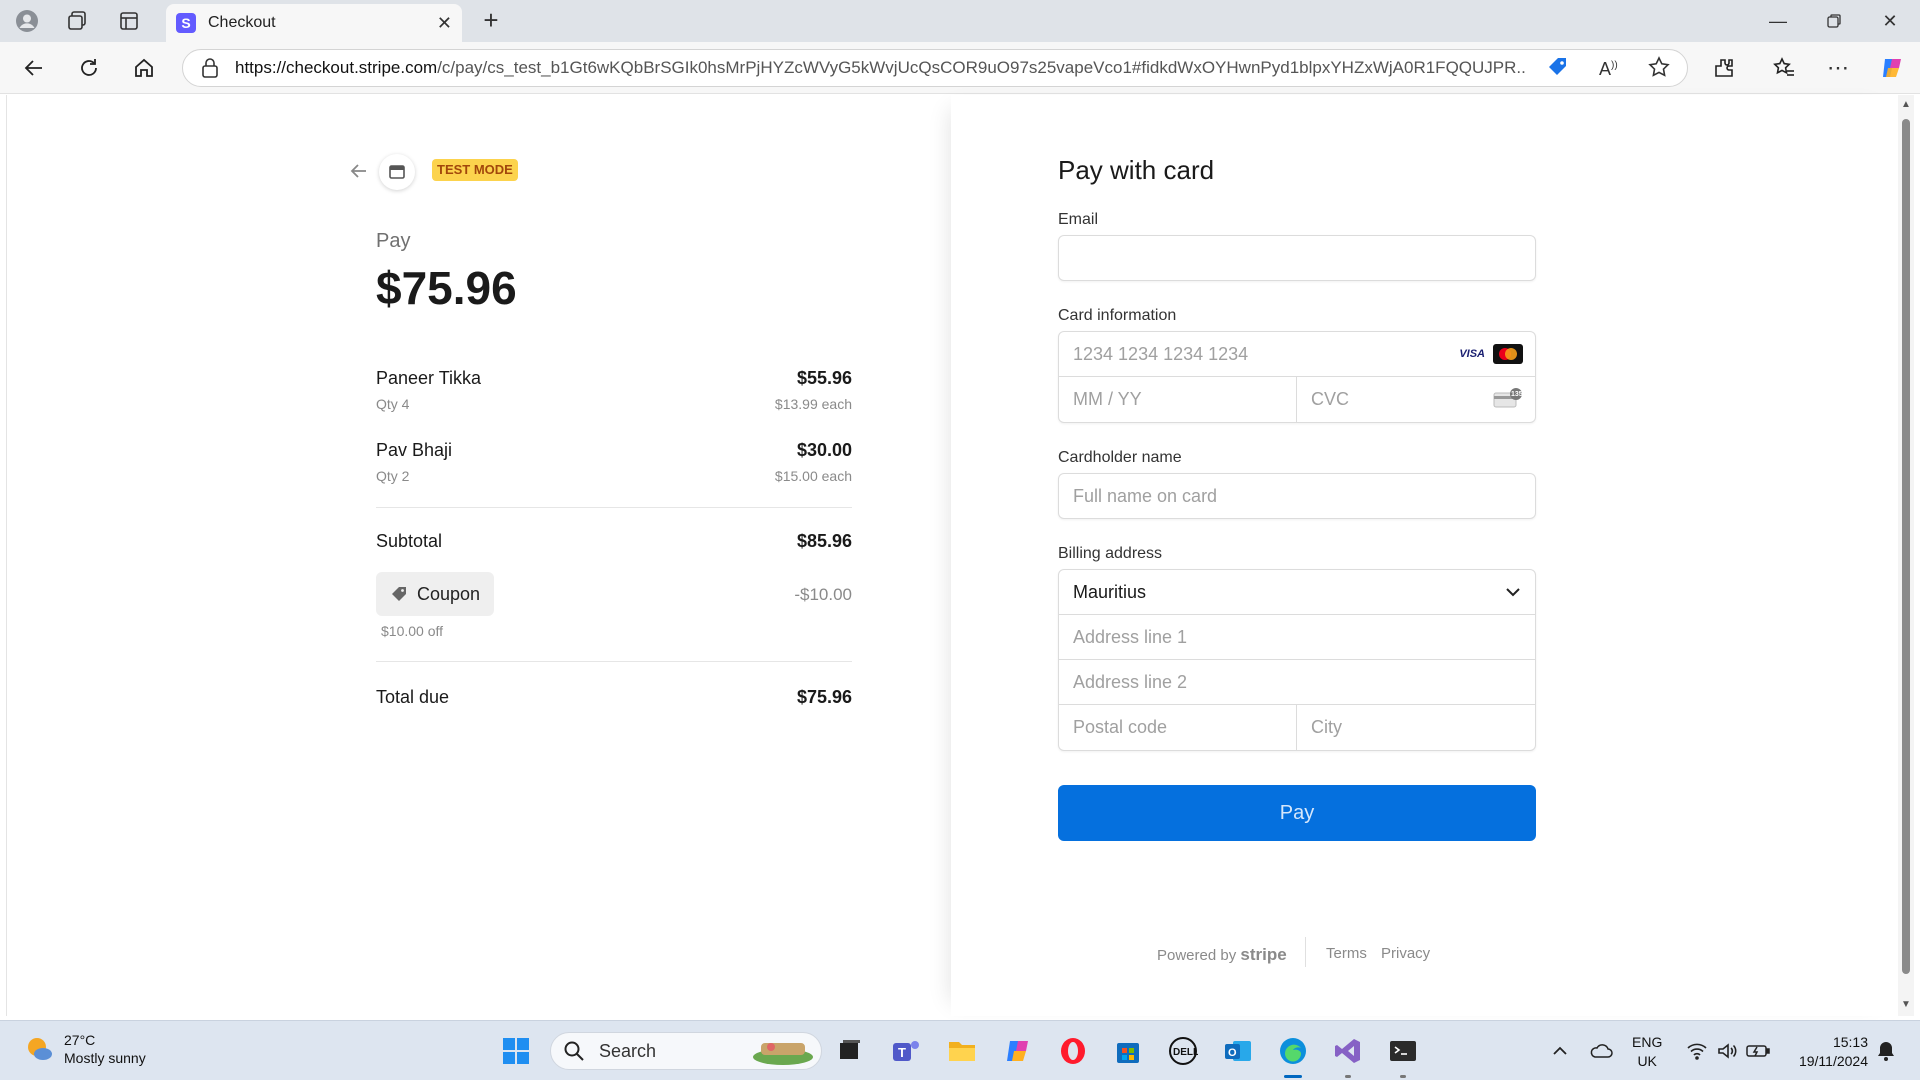 Image resolution: width=1920 pixels, height=1080 pixels. Describe the element at coordinates (1724, 68) in the screenshot. I see `extensions-icon` at that location.